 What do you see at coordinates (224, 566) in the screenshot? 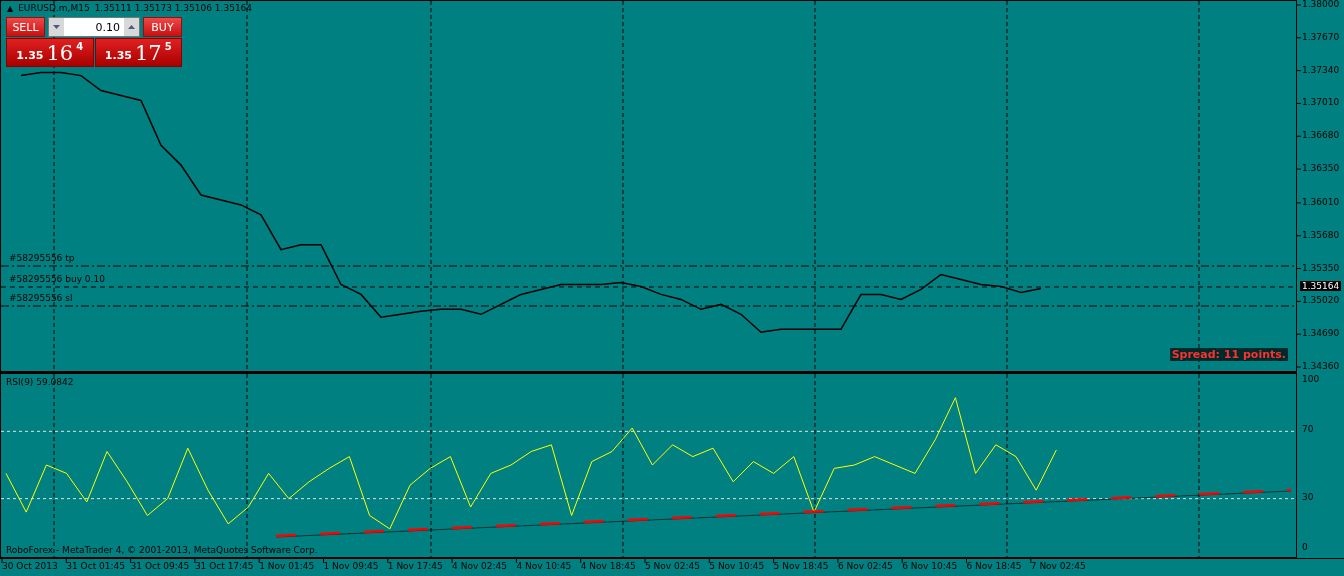
I see `time-tick-label: 31 Oct 17:45` at bounding box center [224, 566].